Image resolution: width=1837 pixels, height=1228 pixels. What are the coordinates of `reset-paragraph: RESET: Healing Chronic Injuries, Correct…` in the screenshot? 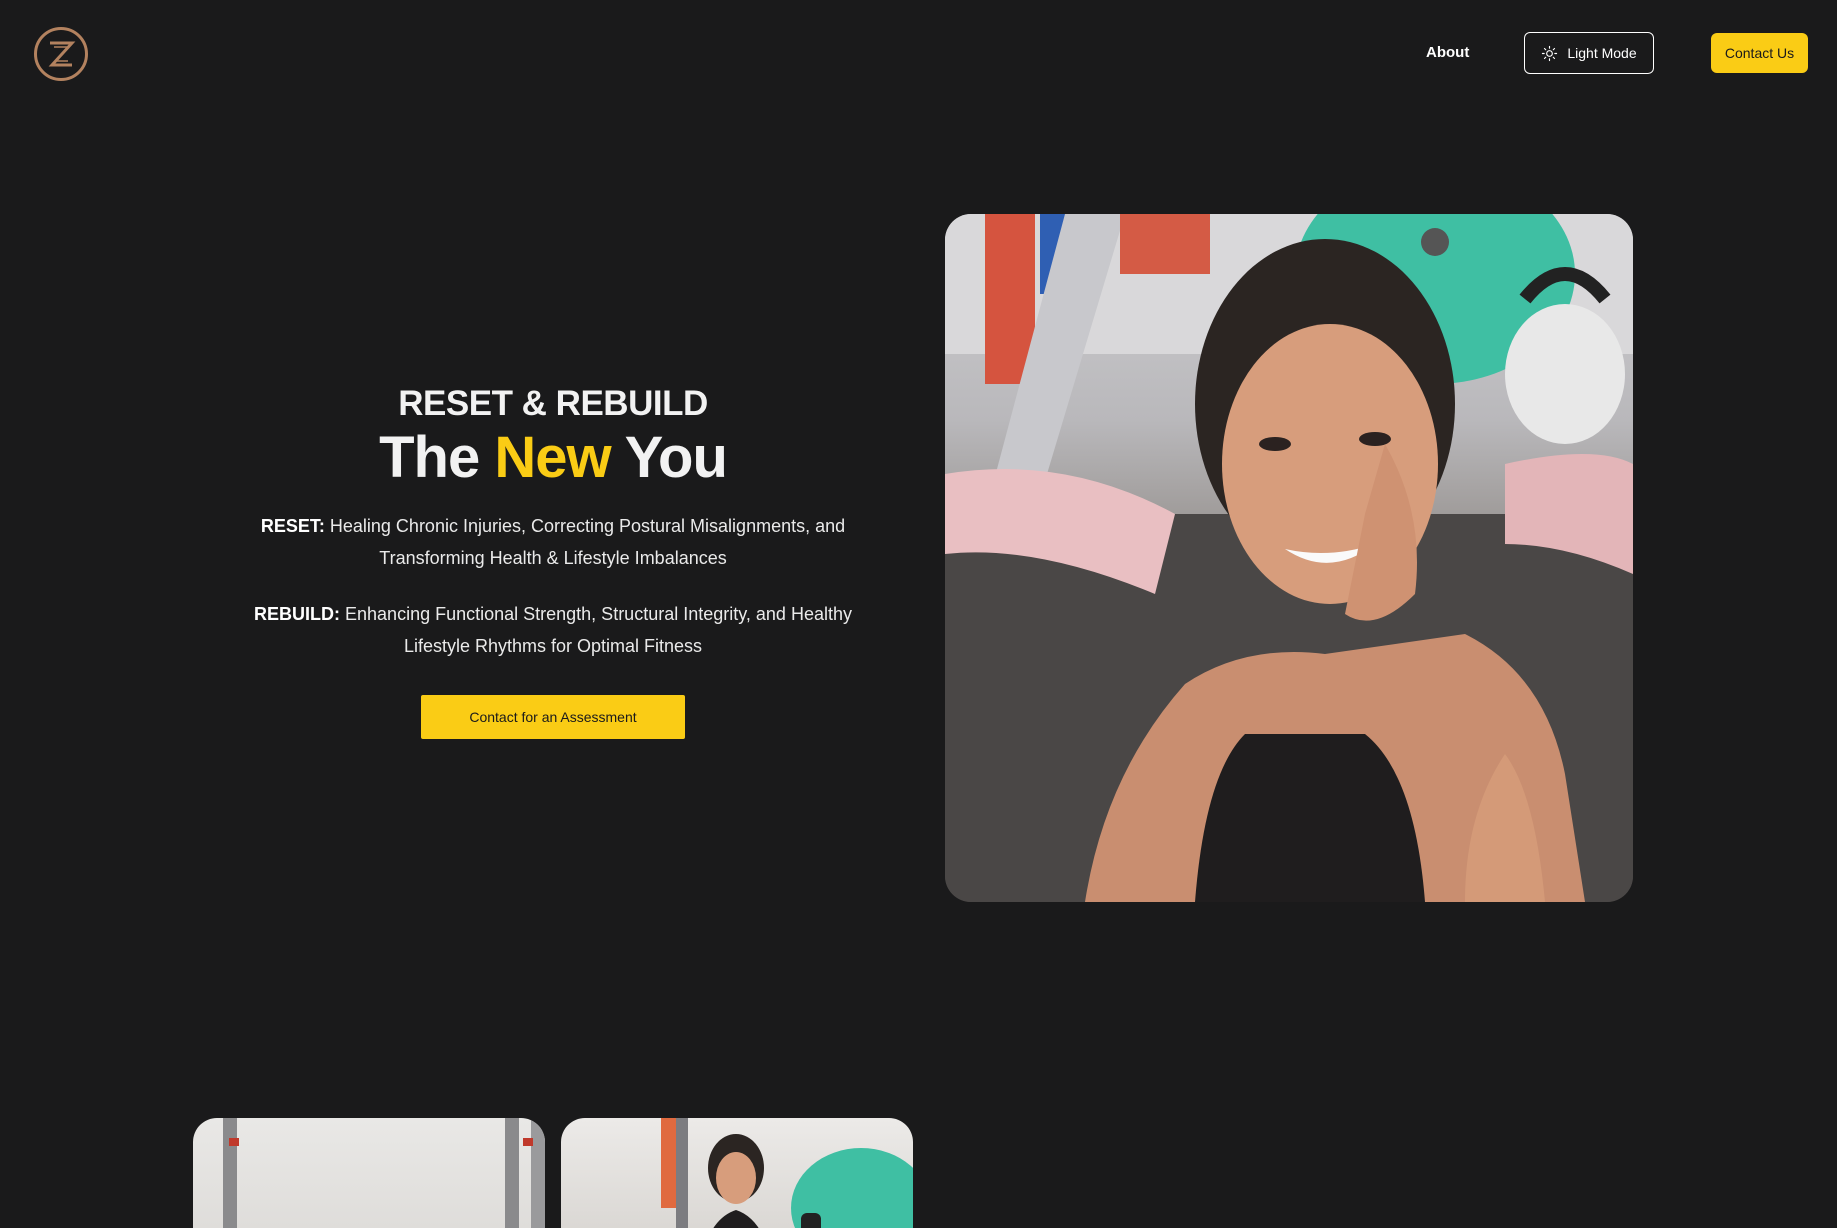 It's located at (553, 542).